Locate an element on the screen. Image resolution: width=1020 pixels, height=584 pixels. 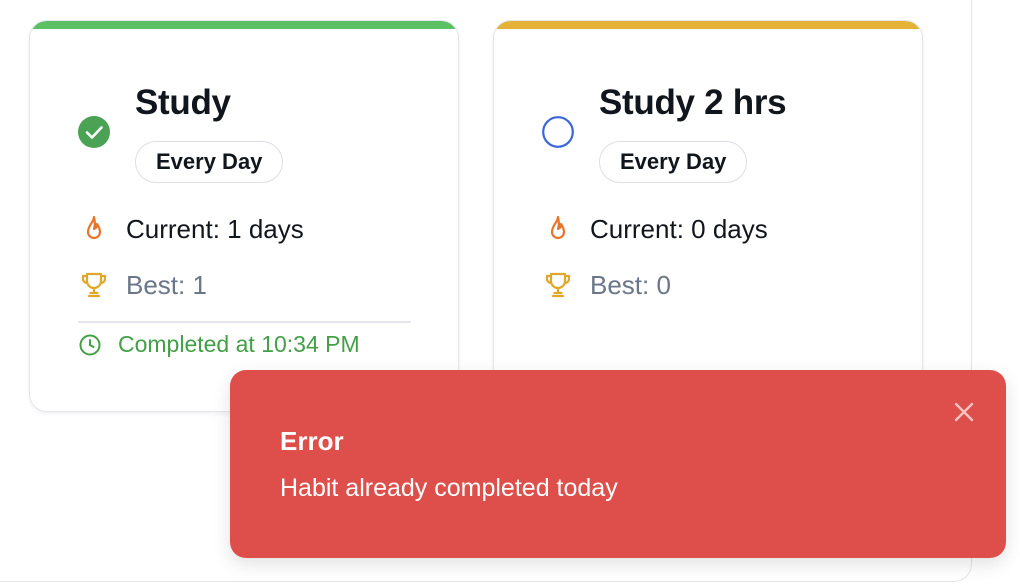
current-streak: Current: 0 days is located at coordinates (655, 229).